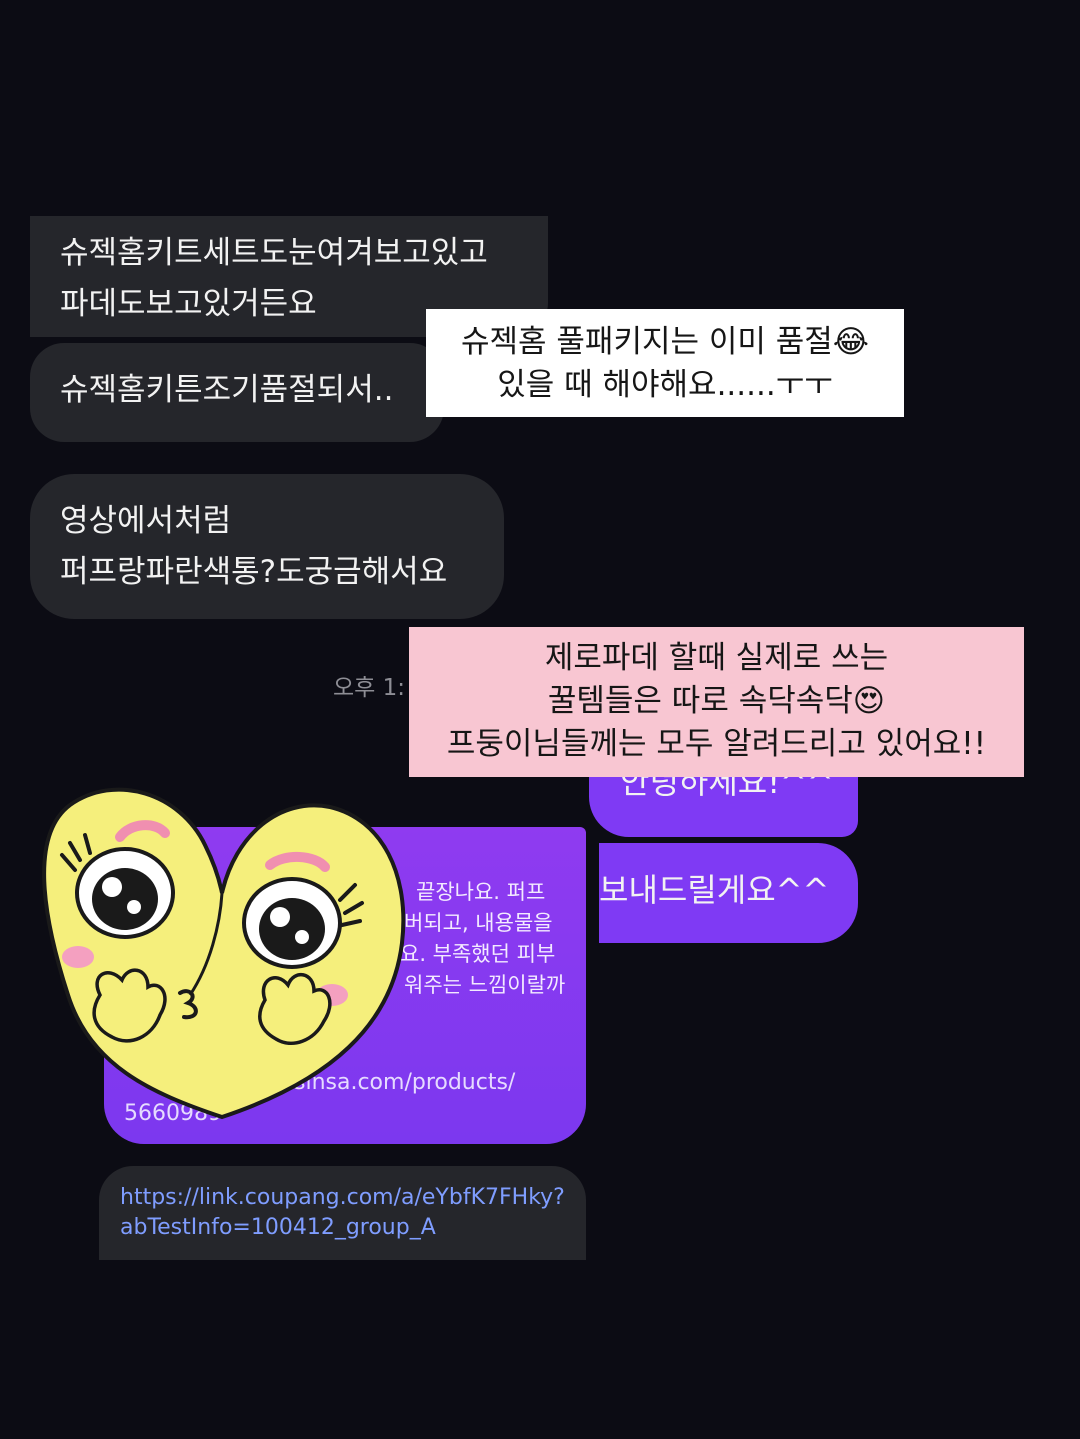 Image resolution: width=1080 pixels, height=1439 pixels. Describe the element at coordinates (254, 572) in the screenshot. I see `received-message-3-line-2: 퍼프랑파란색통?도궁금해서요` at that location.